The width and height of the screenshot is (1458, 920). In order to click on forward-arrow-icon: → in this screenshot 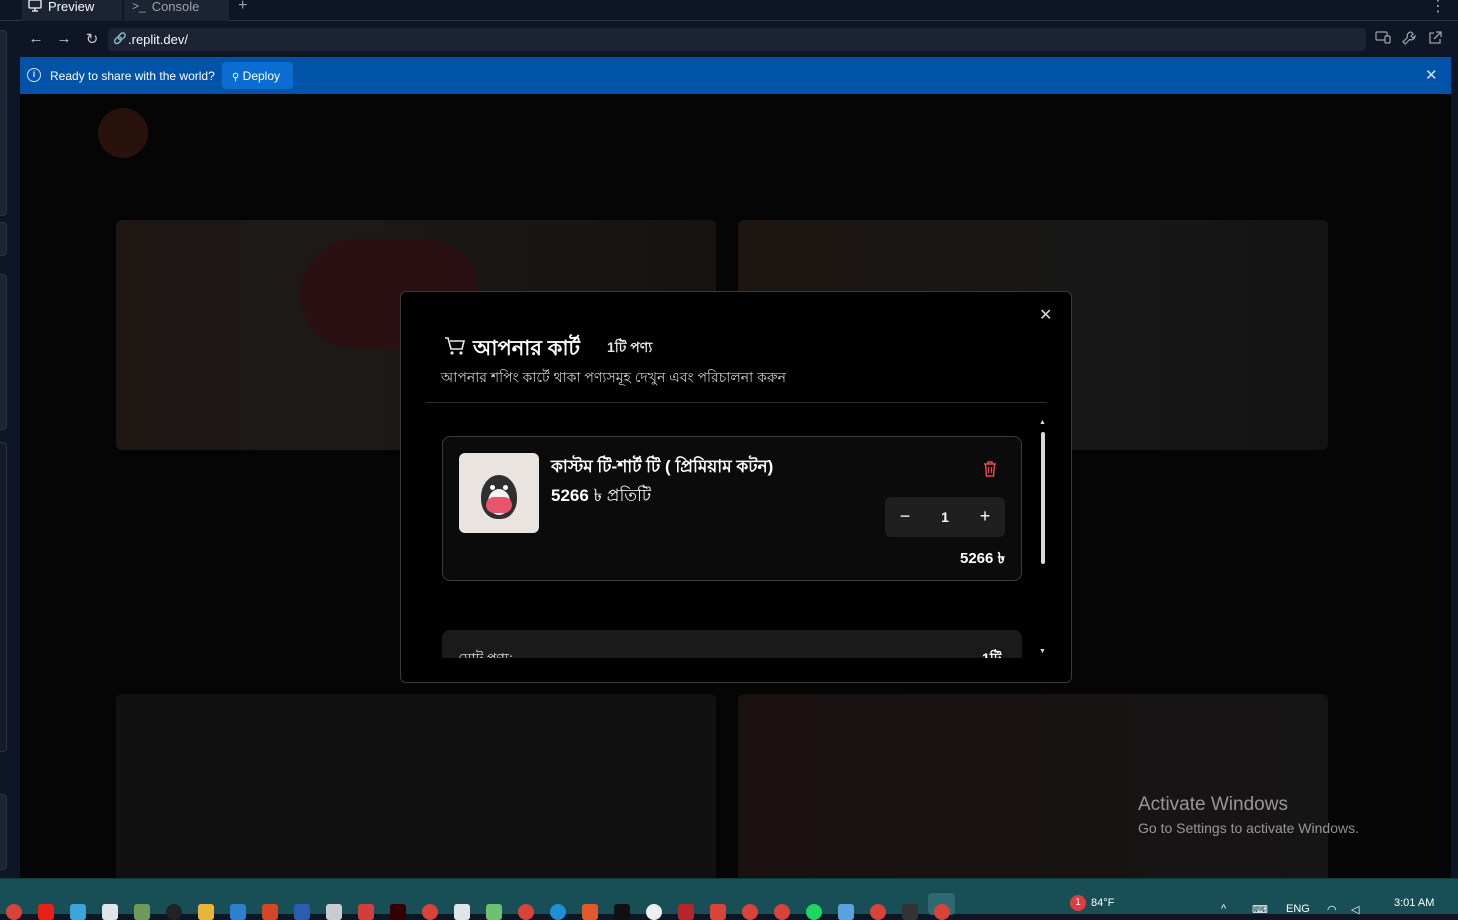, I will do `click(64, 38)`.